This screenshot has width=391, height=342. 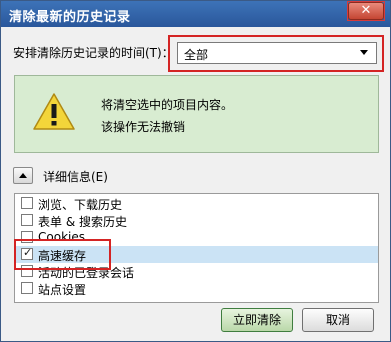 I want to click on select-highlight-box, so click(x=276, y=53).